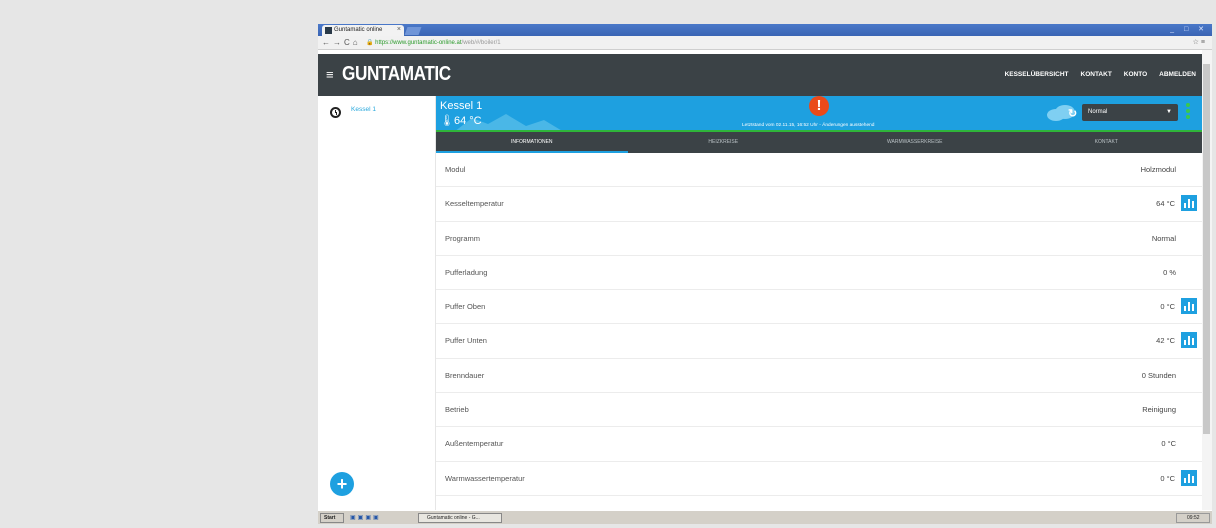 Image resolution: width=1216 pixels, height=528 pixels. Describe the element at coordinates (532, 142) in the screenshot. I see `tab-informationen: INFORMATIONEN` at that location.